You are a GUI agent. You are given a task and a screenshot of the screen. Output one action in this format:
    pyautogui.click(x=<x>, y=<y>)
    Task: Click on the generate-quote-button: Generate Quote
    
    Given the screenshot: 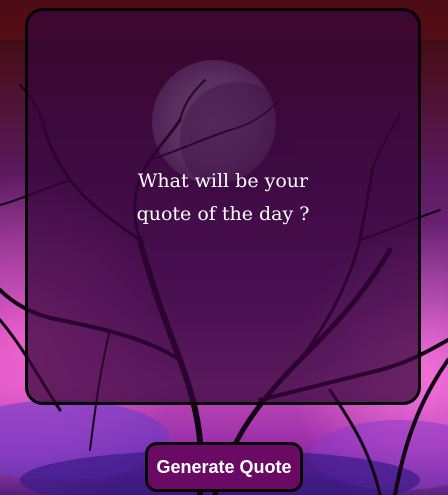 What is the action you would take?
    pyautogui.click(x=224, y=467)
    